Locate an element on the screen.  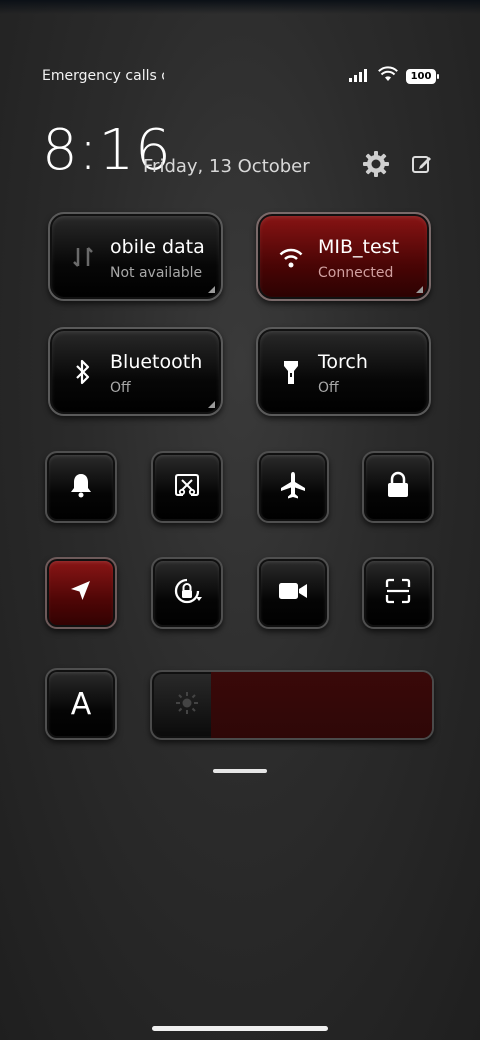
lock-icon is located at coordinates (398, 487).